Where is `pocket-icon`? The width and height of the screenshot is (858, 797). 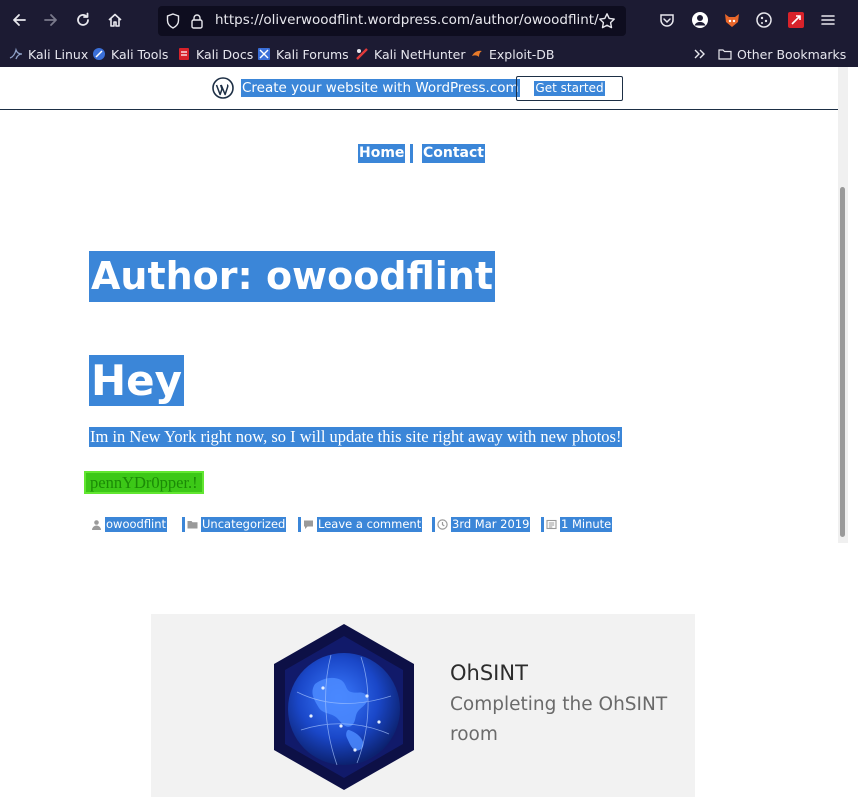
pocket-icon is located at coordinates (667, 20).